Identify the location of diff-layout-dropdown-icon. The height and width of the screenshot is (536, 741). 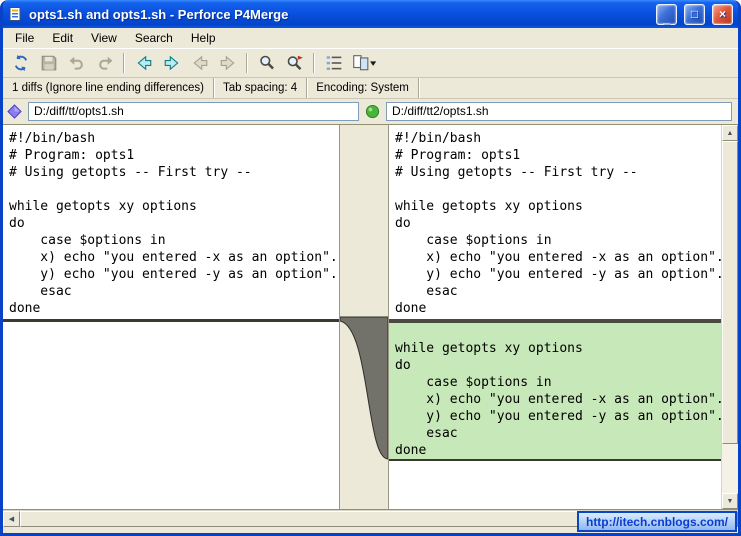
(365, 63).